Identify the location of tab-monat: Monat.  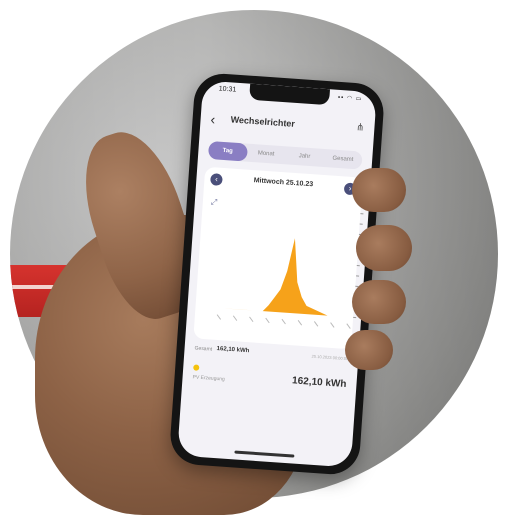
(266, 154).